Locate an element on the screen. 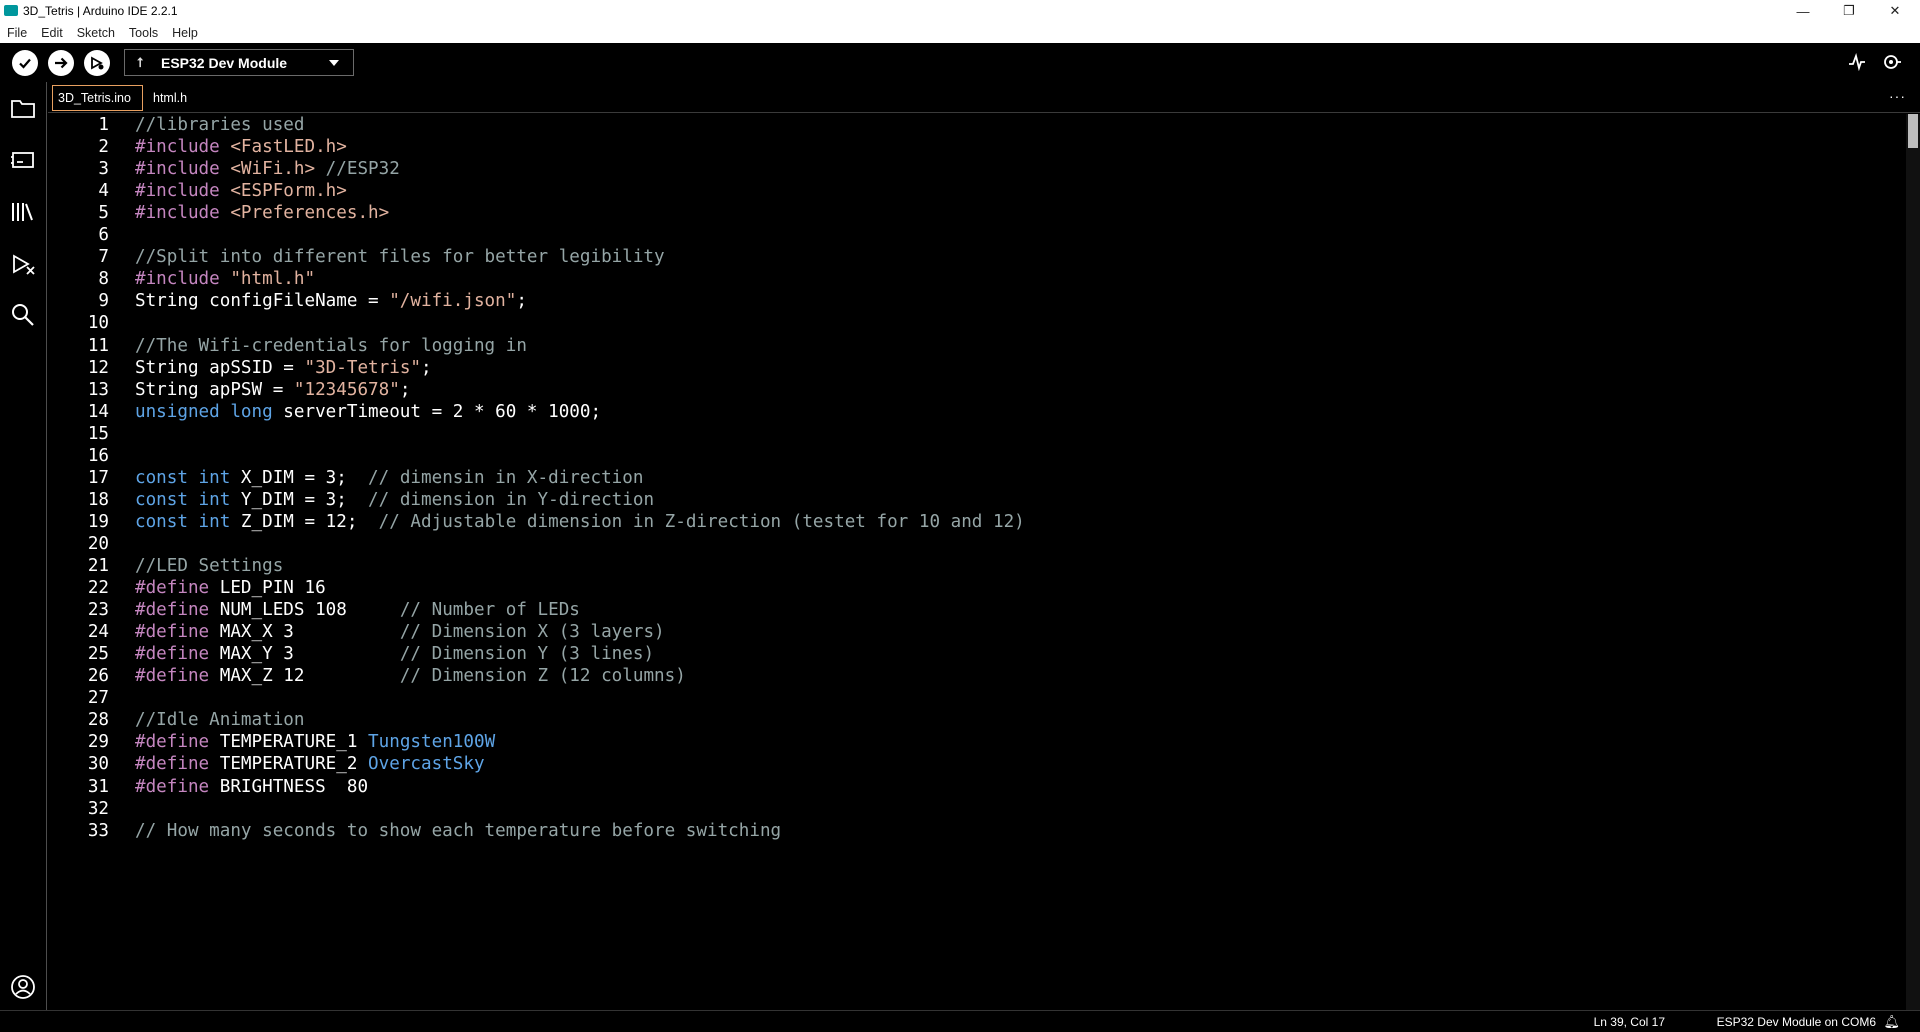  window-title: 3D_Tetris | Arduino IDE 2.2.1 is located at coordinates (100, 11).